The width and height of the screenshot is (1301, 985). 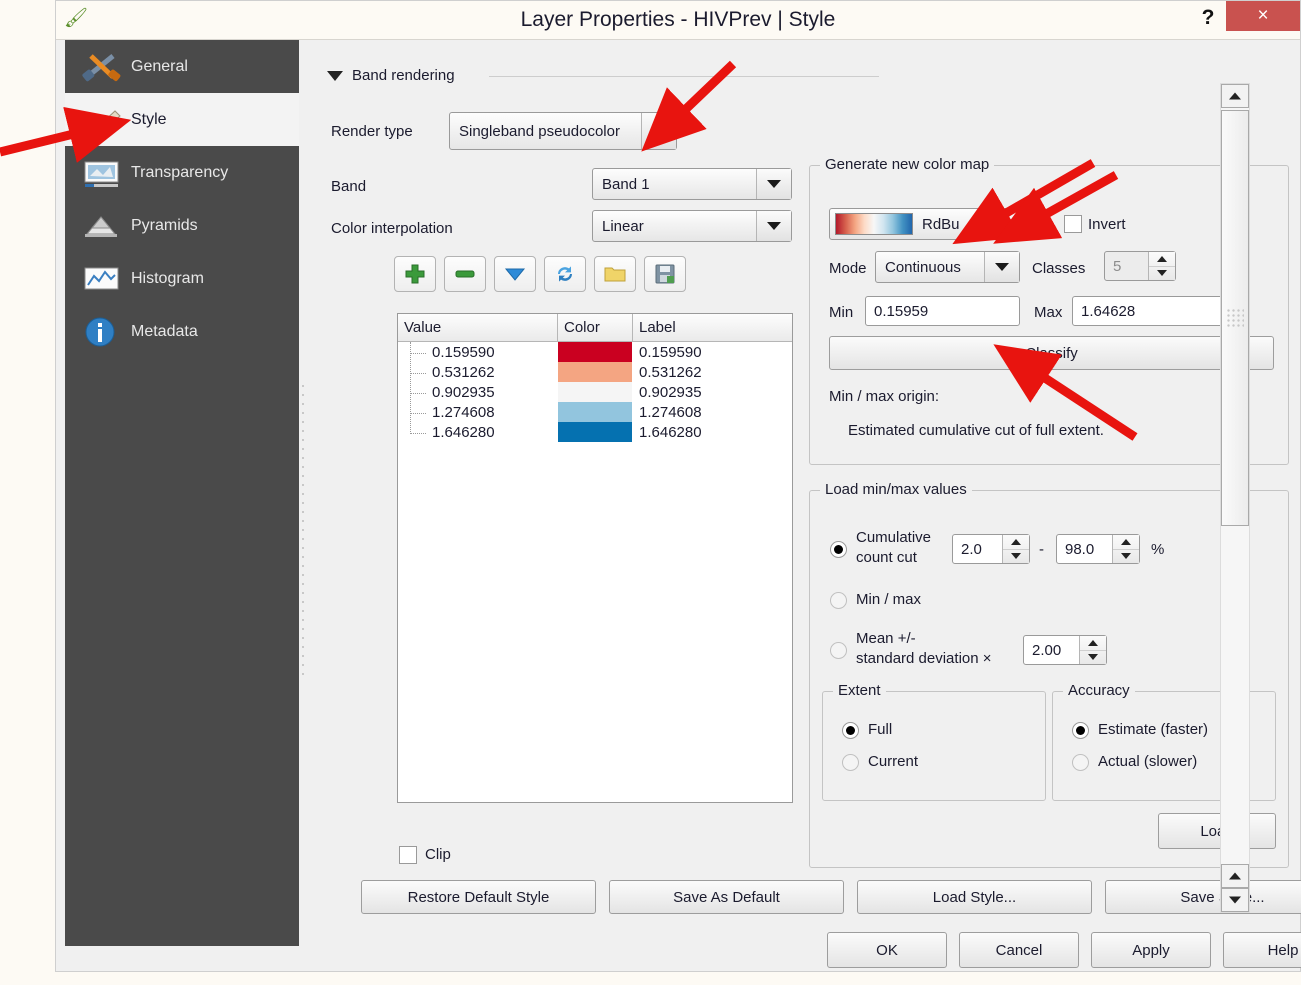 I want to click on mode-combo: Continuous, so click(x=947, y=267).